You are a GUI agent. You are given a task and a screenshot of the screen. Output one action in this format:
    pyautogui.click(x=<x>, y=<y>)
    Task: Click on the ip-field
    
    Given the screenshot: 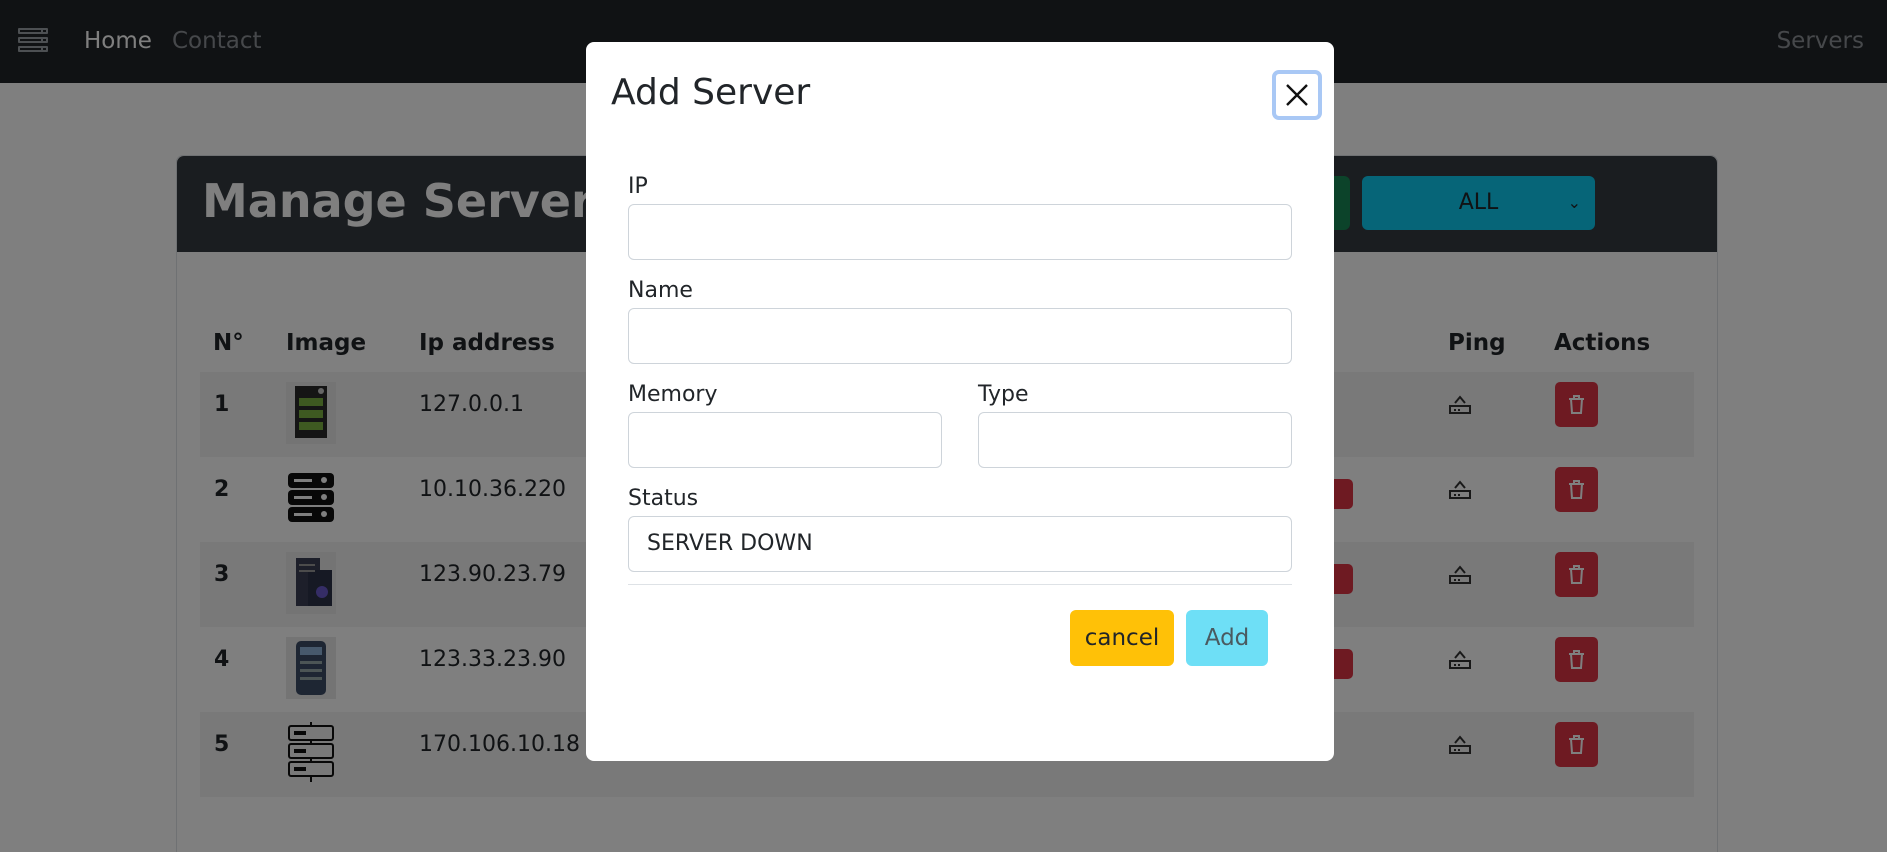 What is the action you would take?
    pyautogui.click(x=960, y=232)
    